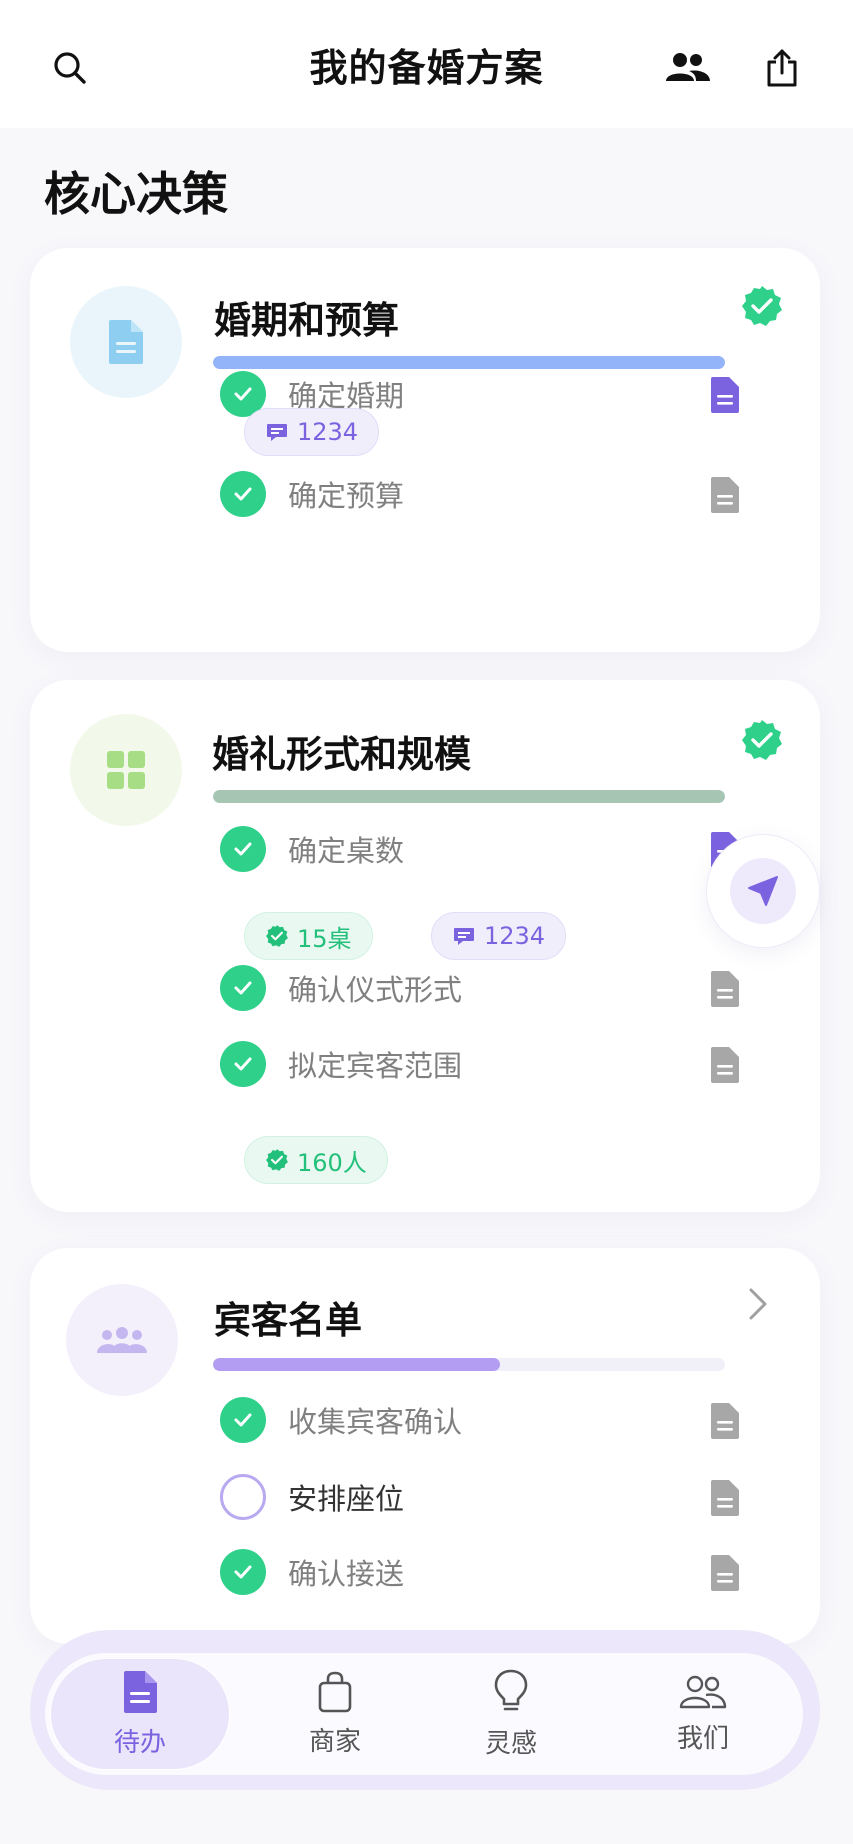  Describe the element at coordinates (375, 990) in the screenshot. I see `task-label: 确认仪式形式` at that location.